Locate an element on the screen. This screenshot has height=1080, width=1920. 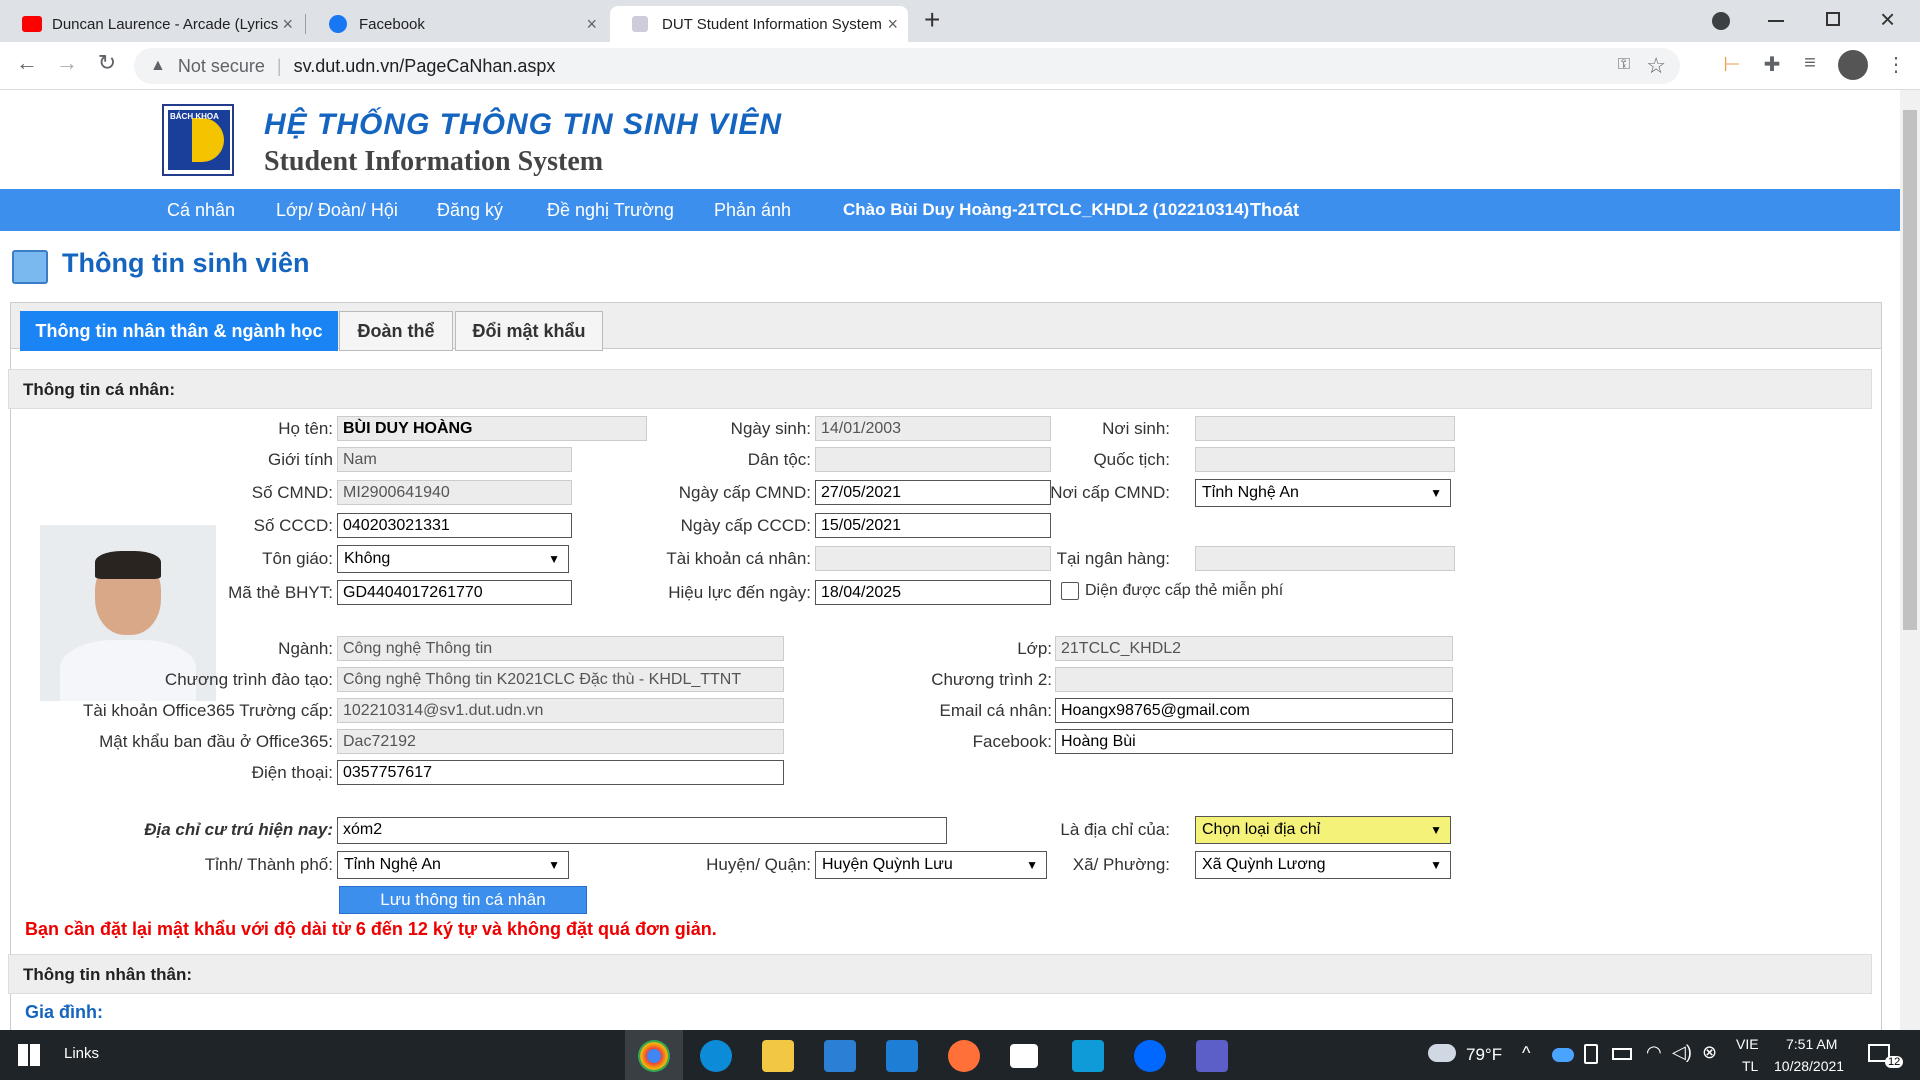
url-text: sv.dut.udn.vn/PageCaNhan.aspx is located at coordinates (424, 65).